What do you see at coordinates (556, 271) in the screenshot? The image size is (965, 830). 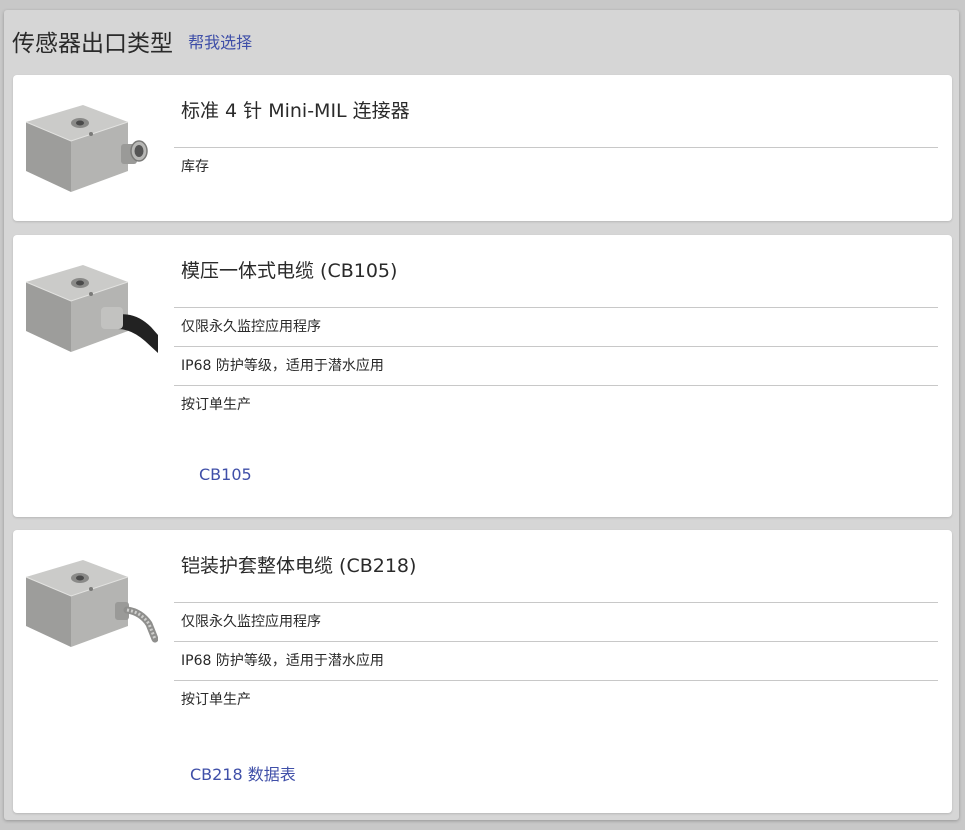 I see `option-title: 模压一体式电缆 (CB105)` at bounding box center [556, 271].